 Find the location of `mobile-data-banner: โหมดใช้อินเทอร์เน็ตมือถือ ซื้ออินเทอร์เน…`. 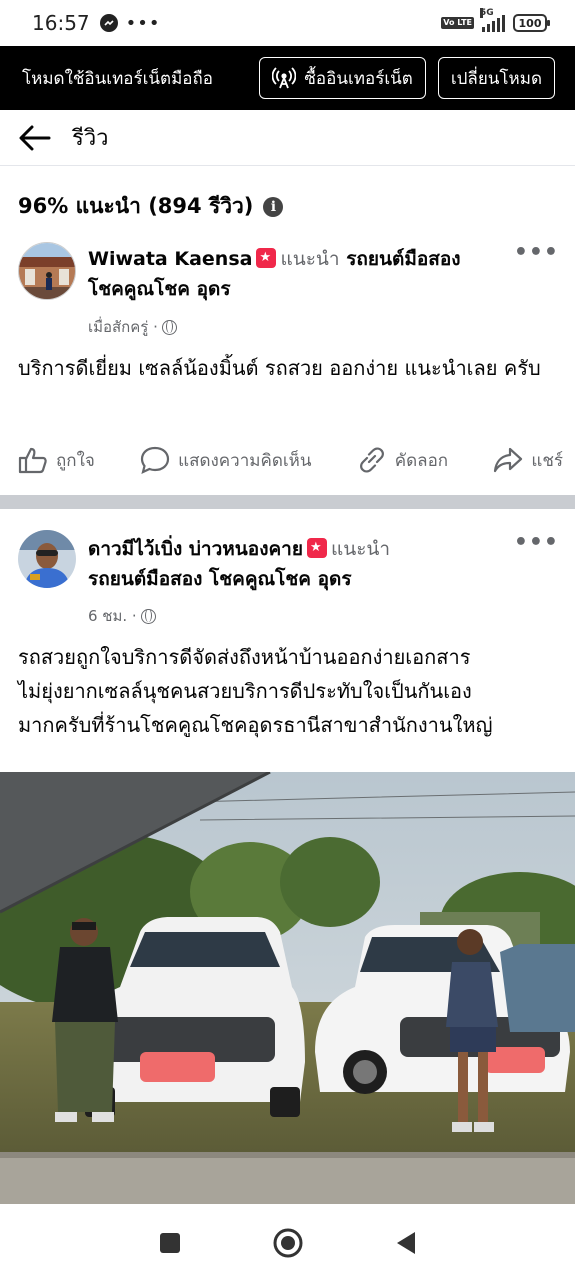

mobile-data-banner: โหมดใช้อินเทอร์เน็ตมือถือ ซื้ออินเทอร์เน… is located at coordinates (287, 78).